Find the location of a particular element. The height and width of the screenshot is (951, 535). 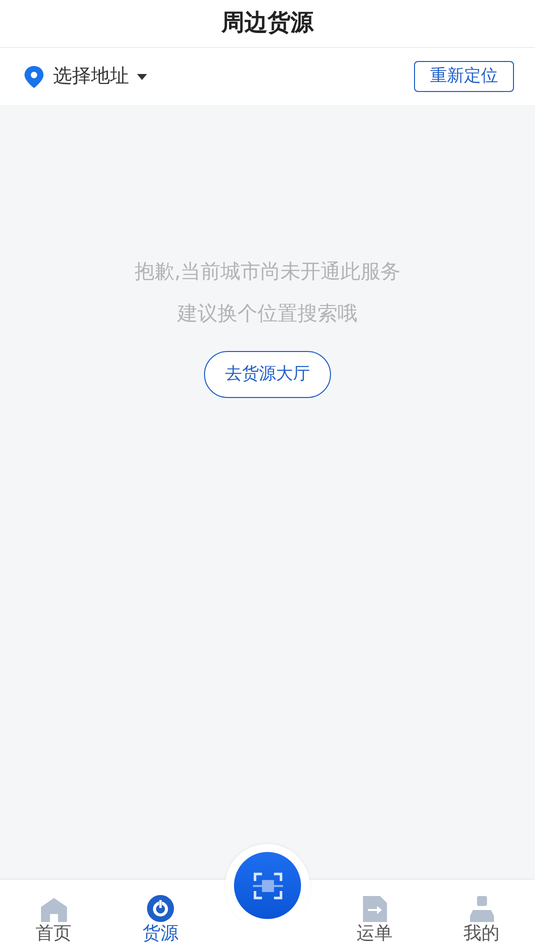

house-icon is located at coordinates (53, 910).